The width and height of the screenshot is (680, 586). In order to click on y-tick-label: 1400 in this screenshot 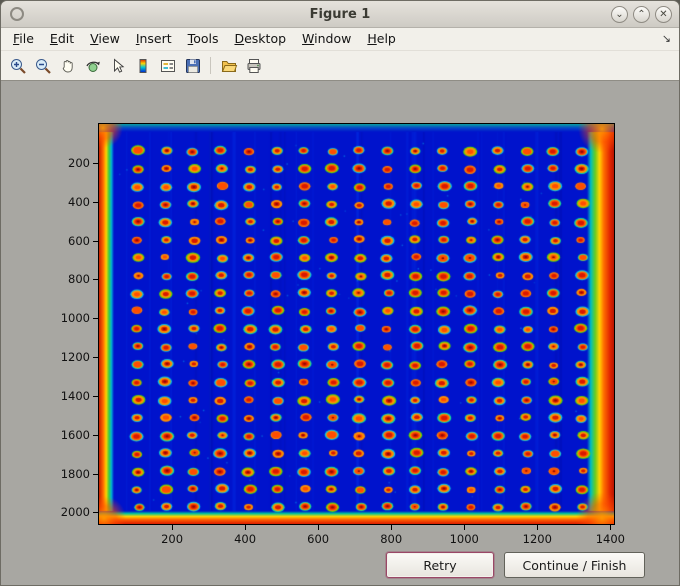, I will do `click(75, 395)`.